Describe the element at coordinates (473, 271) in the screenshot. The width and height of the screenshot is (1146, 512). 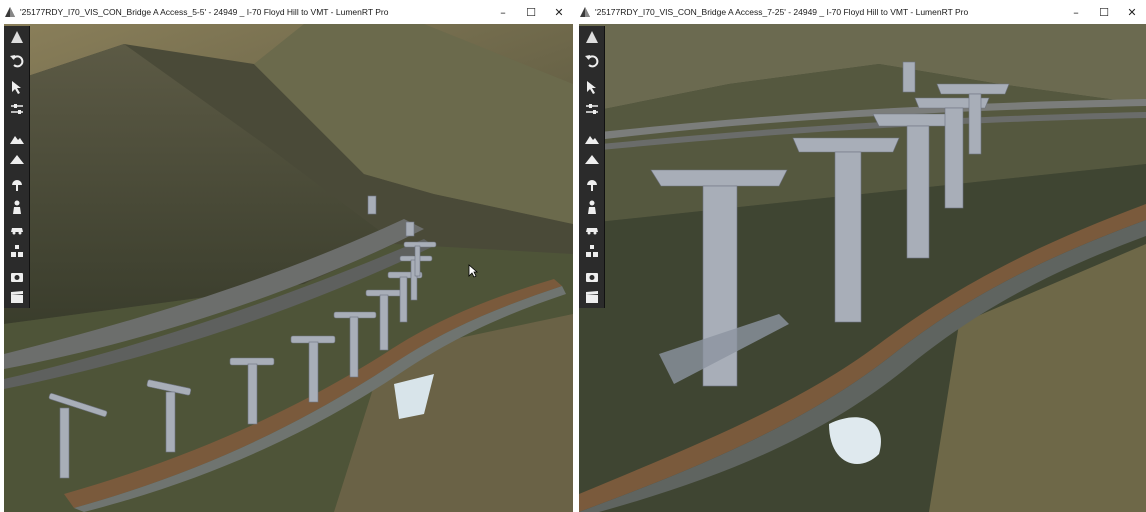
I see `mouse-cursor-icon` at that location.